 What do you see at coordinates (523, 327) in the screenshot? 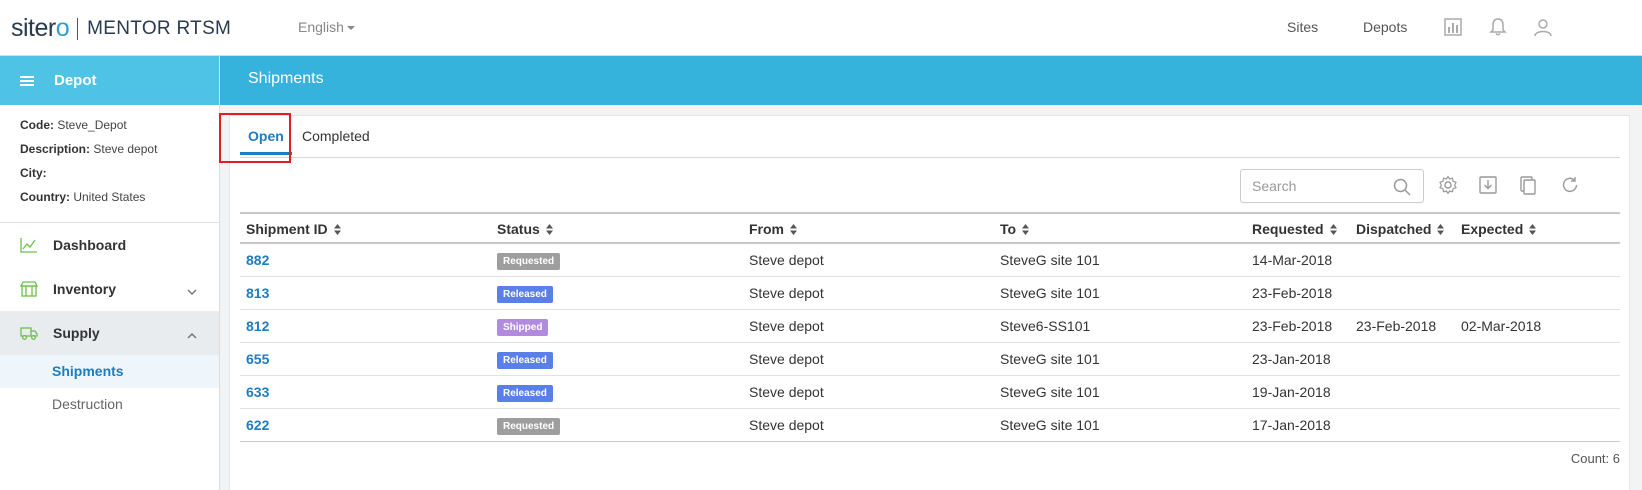
I see `status-badge: Shipped` at bounding box center [523, 327].